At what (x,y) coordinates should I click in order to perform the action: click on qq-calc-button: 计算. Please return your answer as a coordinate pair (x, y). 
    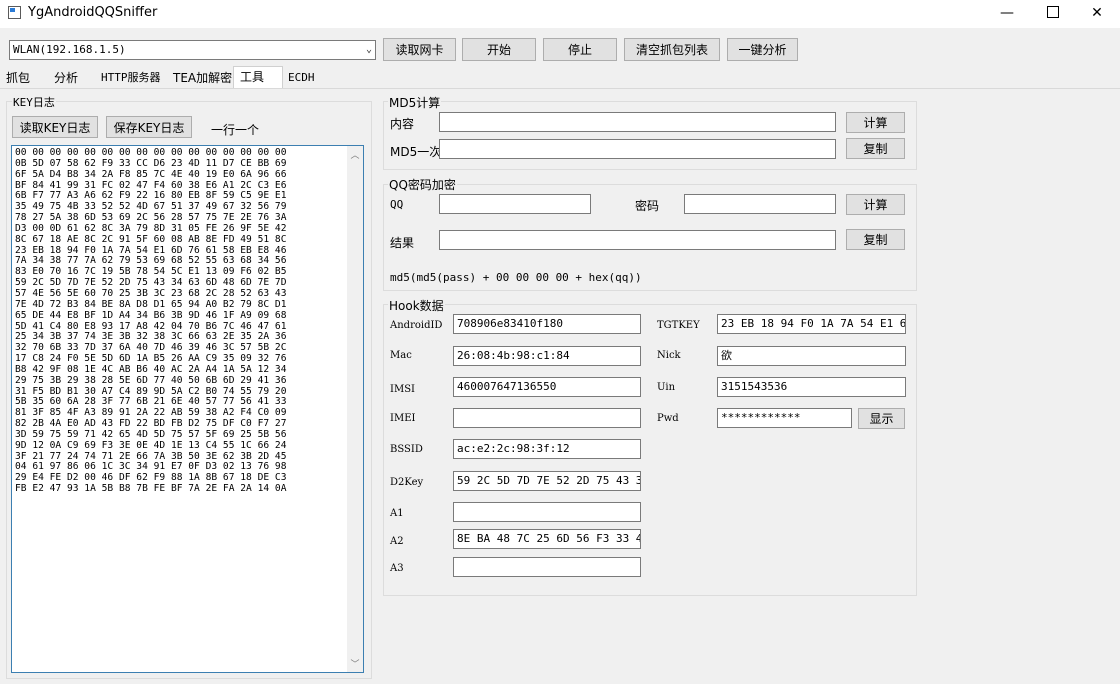
    Looking at the image, I should click on (875, 204).